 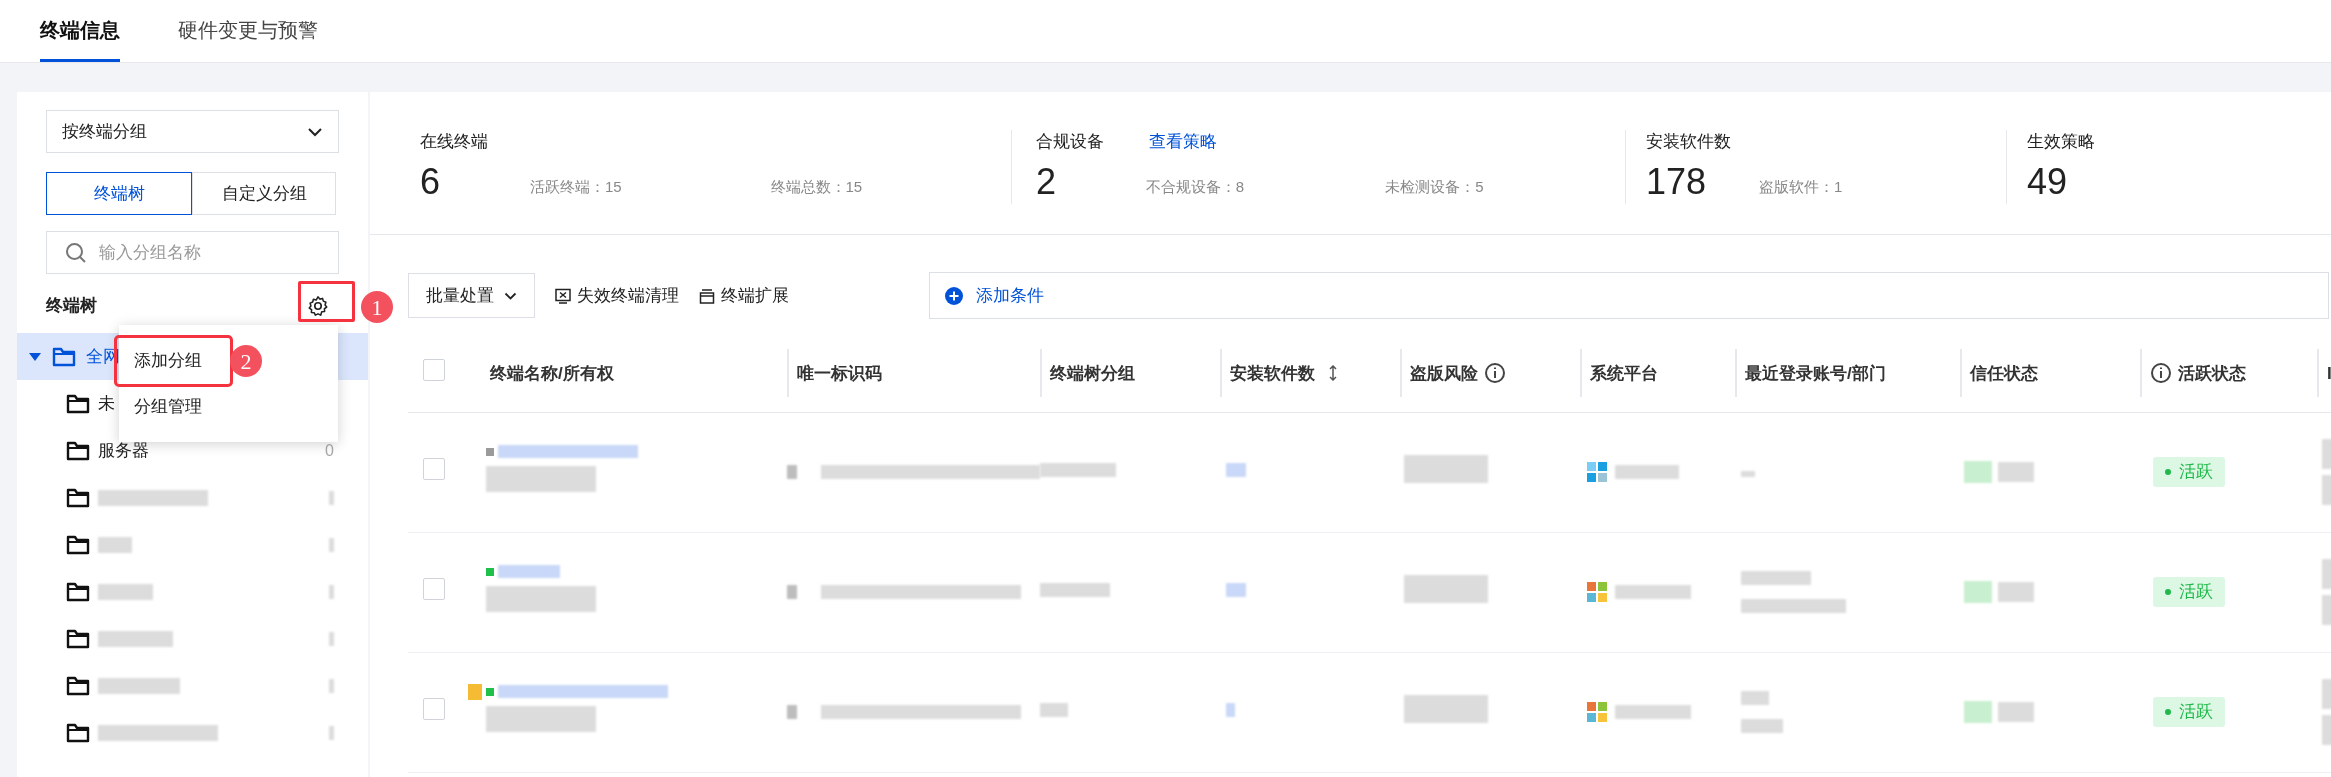 I want to click on stat-label: 合规设备, so click(x=1070, y=142).